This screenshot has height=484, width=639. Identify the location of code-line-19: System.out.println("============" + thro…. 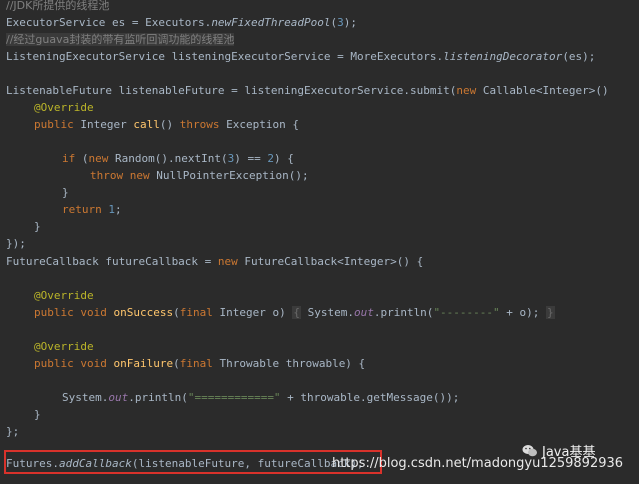
(261, 397).